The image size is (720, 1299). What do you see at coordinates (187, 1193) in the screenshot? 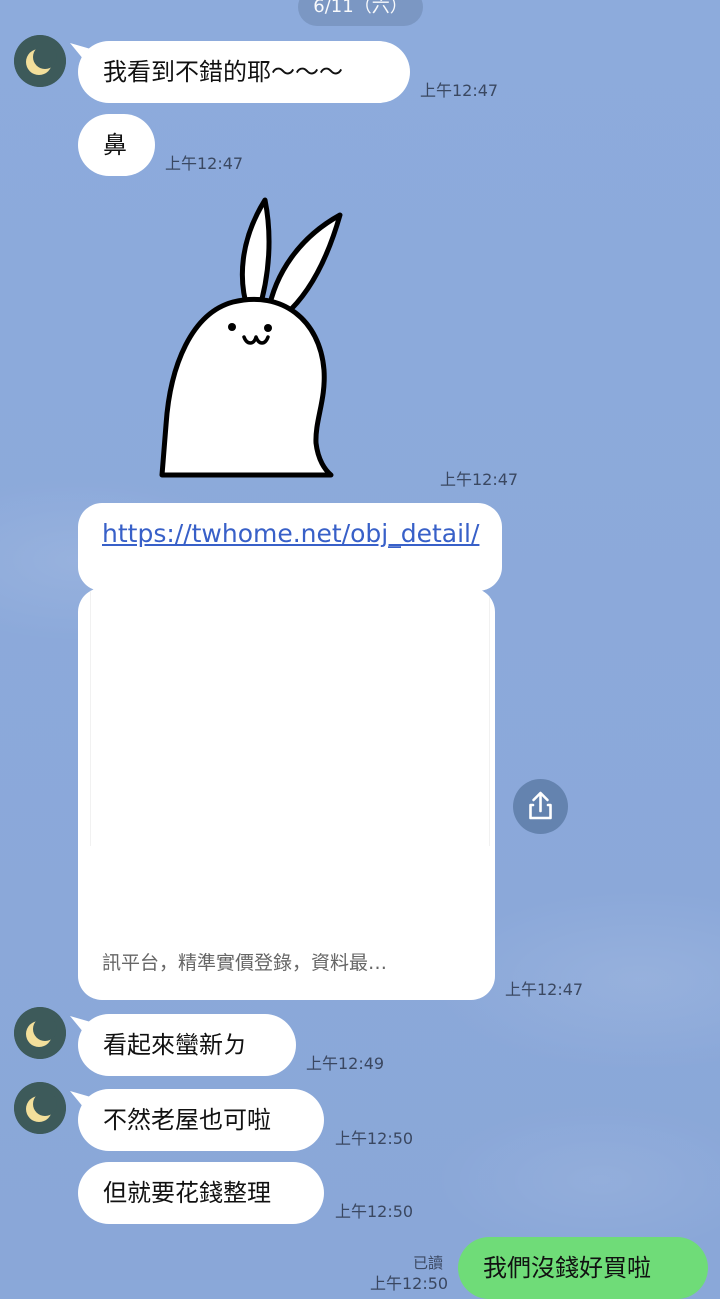
I see `message-text: 但就要花錢整理` at bounding box center [187, 1193].